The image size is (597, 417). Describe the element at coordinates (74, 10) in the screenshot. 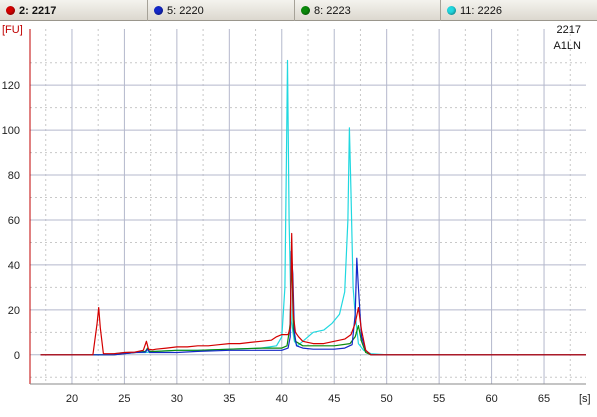

I see `tab-sample-2217: 2: 2217` at that location.